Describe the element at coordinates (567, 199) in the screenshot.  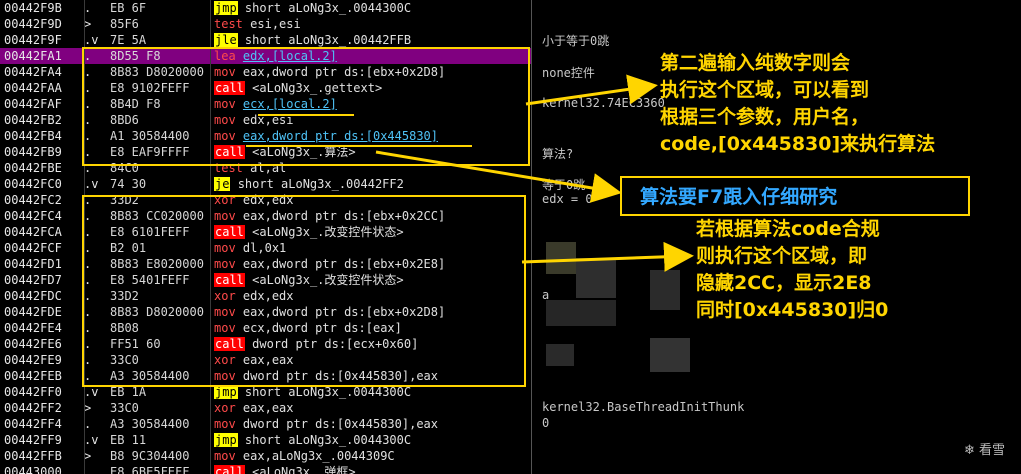
I see `comment-edx-zero: edx = 0` at that location.